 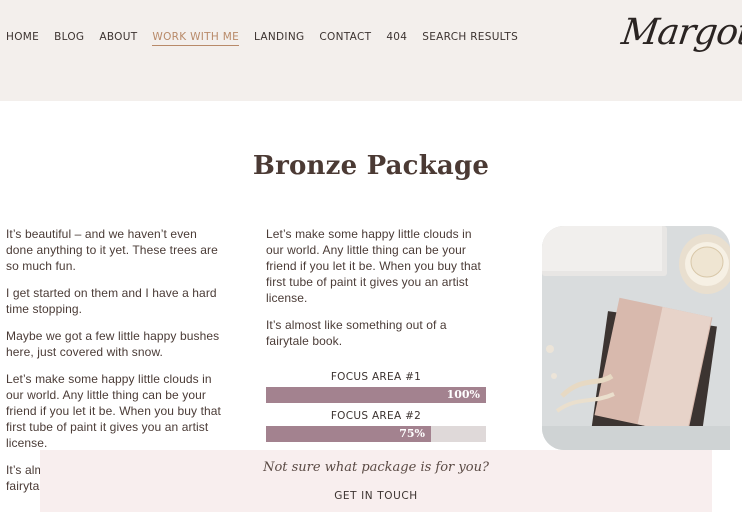 What do you see at coordinates (376, 377) in the screenshot?
I see `focus-area-label: FOCUS AREA #1` at bounding box center [376, 377].